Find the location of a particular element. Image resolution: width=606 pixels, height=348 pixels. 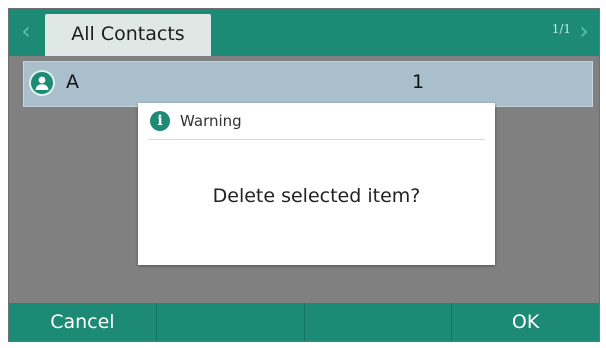

title-bar: ‹ All Contacts 1/1 › is located at coordinates (304, 32).